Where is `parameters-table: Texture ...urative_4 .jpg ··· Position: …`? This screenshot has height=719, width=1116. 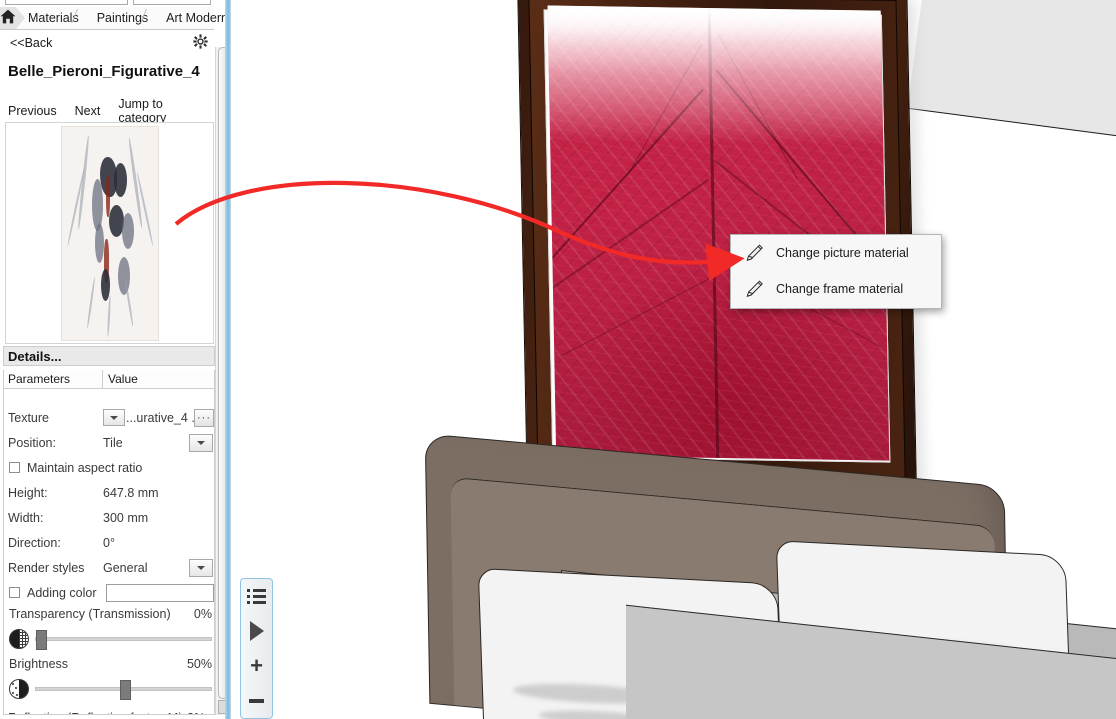
parameters-table: Texture ...urative_4 .jpg ··· Position: … is located at coordinates (109, 552).